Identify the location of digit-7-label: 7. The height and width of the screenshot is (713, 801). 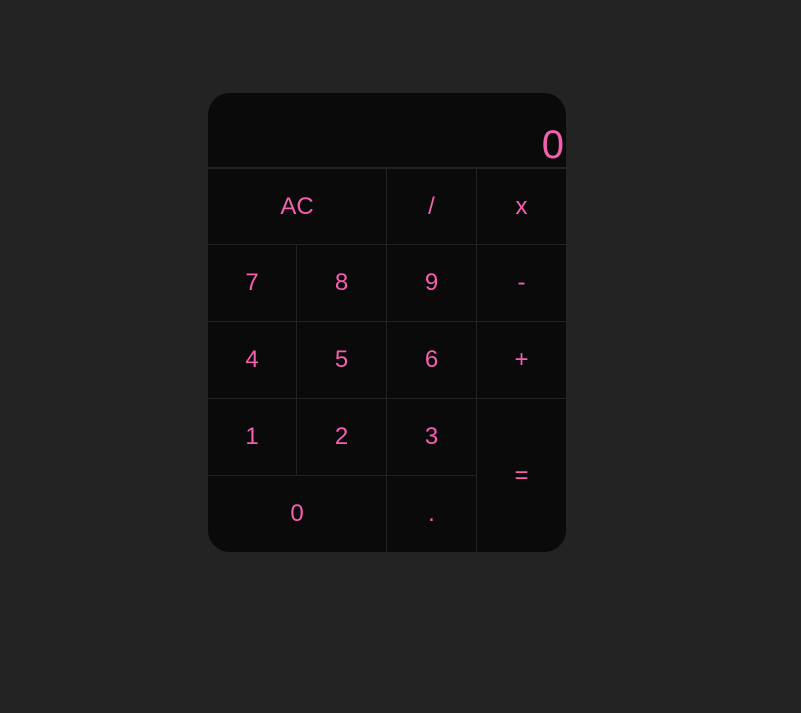
(252, 282).